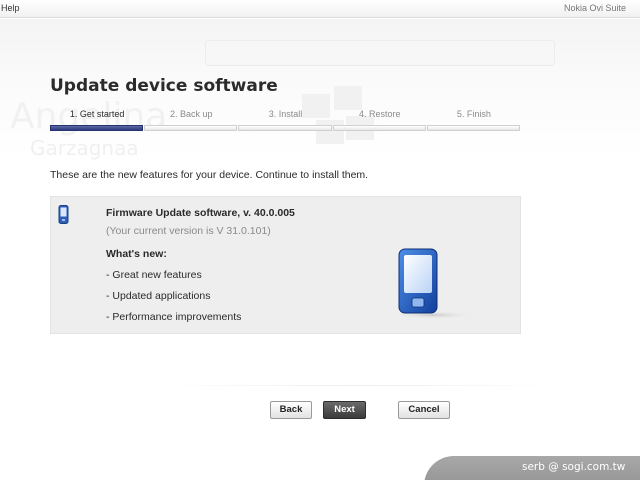 The height and width of the screenshot is (480, 640). I want to click on step-label: 3. Install, so click(285, 114).